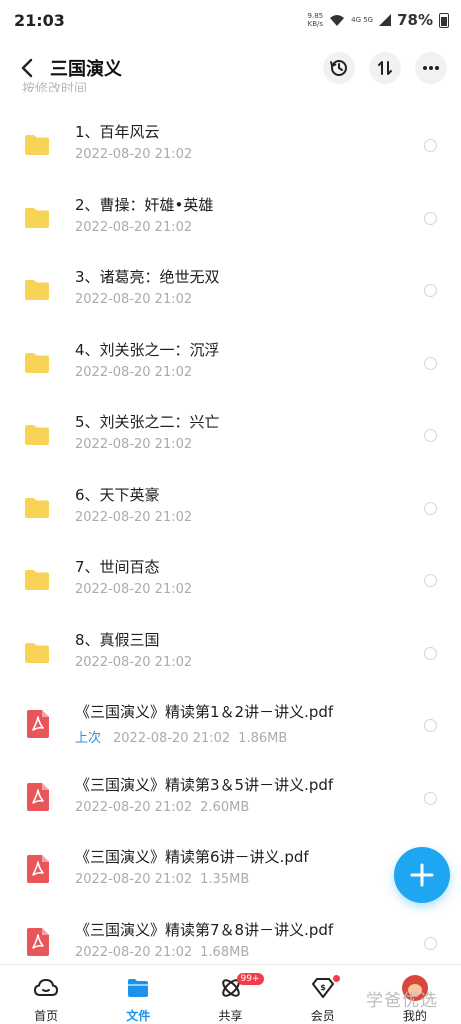  Describe the element at coordinates (230, 583) in the screenshot. I see `folder-row: 7、世间百态 2022-08-20 21:02` at that location.